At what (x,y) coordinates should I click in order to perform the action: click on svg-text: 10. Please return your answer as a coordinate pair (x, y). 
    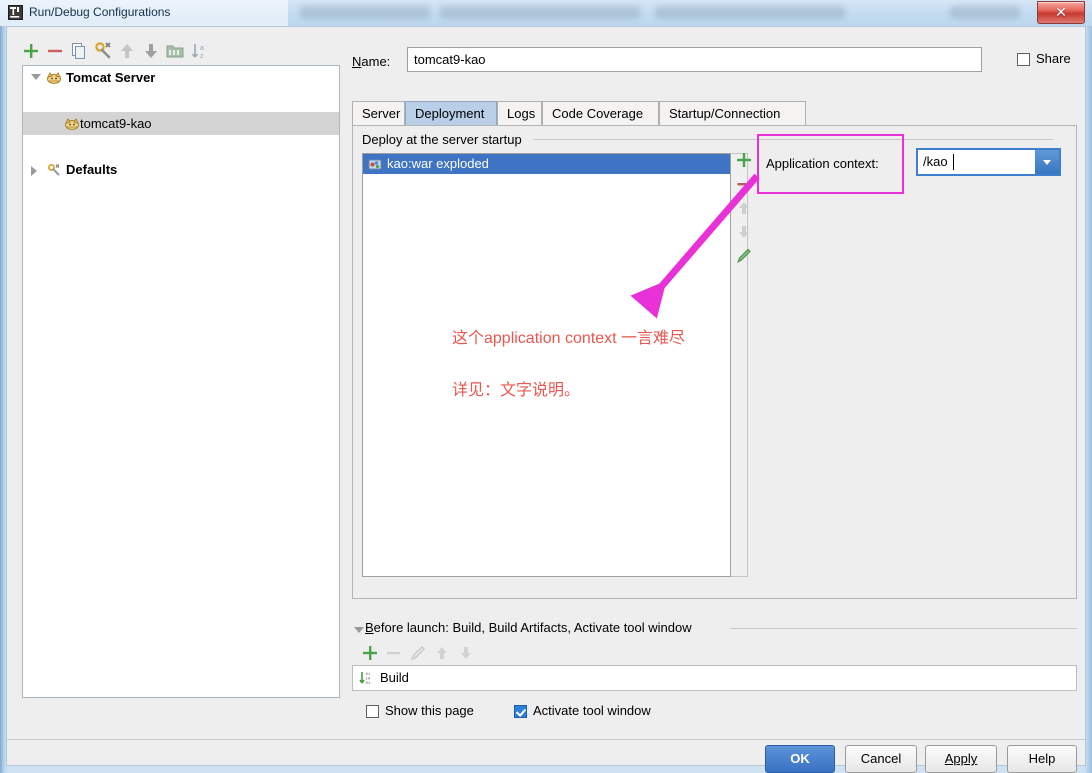
    Looking at the image, I should click on (368, 680).